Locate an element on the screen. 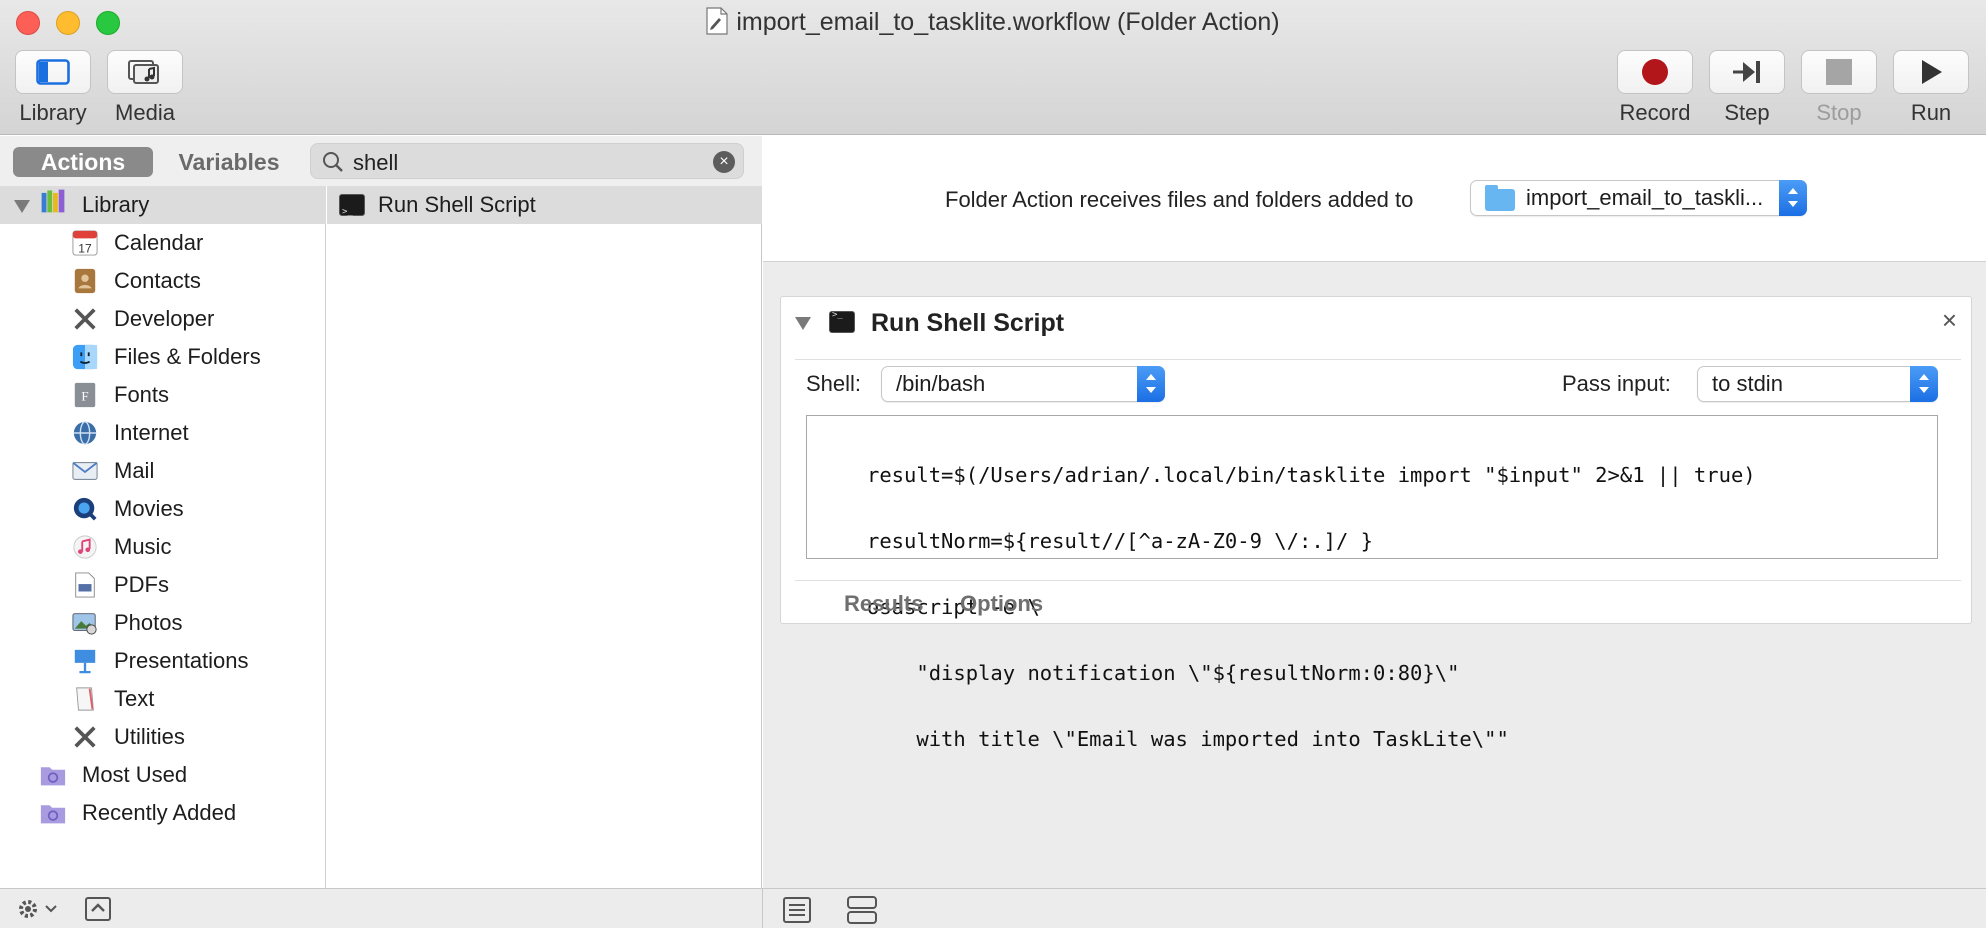 Image resolution: width=1986 pixels, height=928 pixels. stop-toolbar-label: Stop is located at coordinates (1839, 112).